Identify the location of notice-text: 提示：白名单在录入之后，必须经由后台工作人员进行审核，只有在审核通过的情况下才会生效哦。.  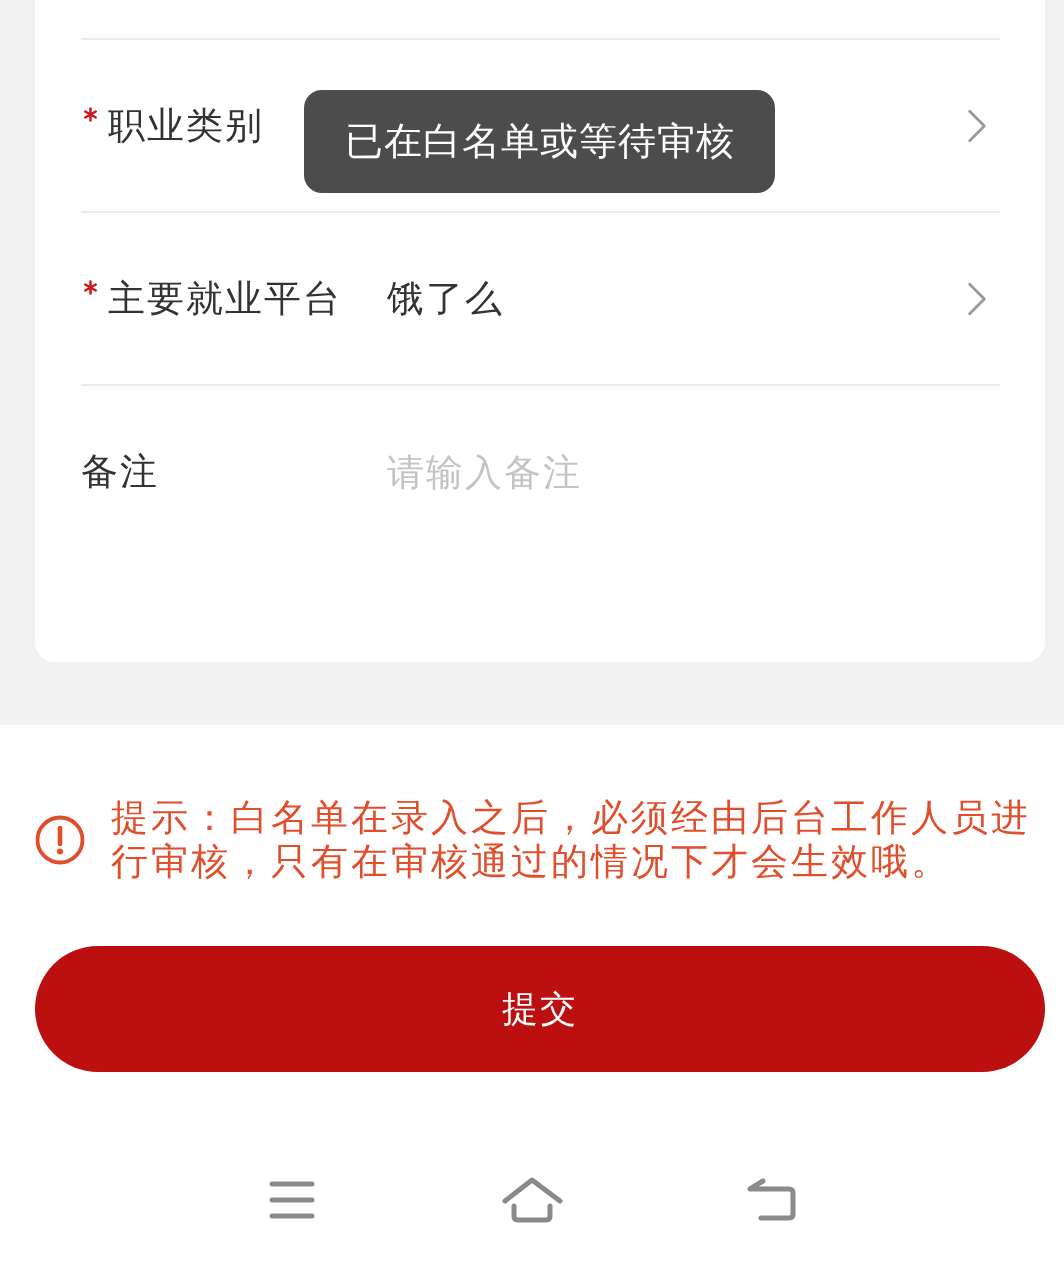
(571, 840).